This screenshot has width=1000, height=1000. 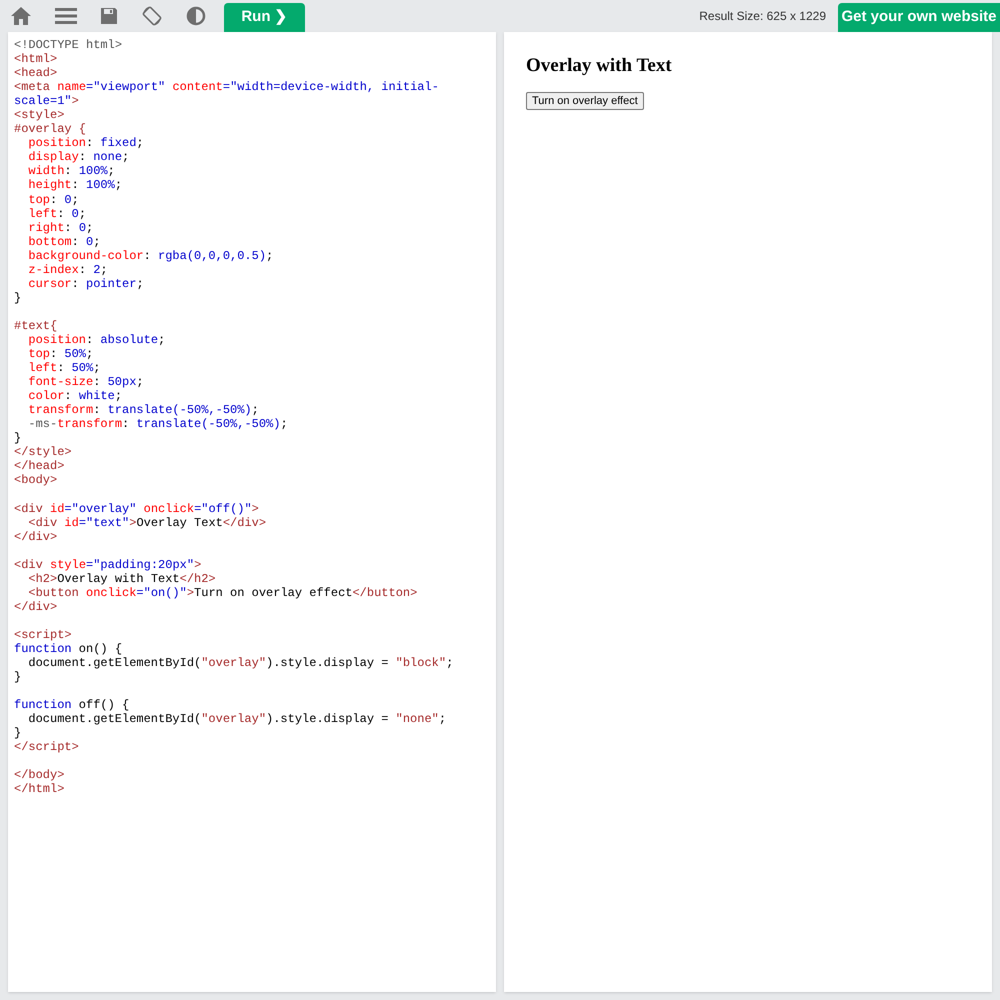 What do you see at coordinates (147, 523) in the screenshot?
I see `code-line: <div id="text">Overlay Text</div>` at bounding box center [147, 523].